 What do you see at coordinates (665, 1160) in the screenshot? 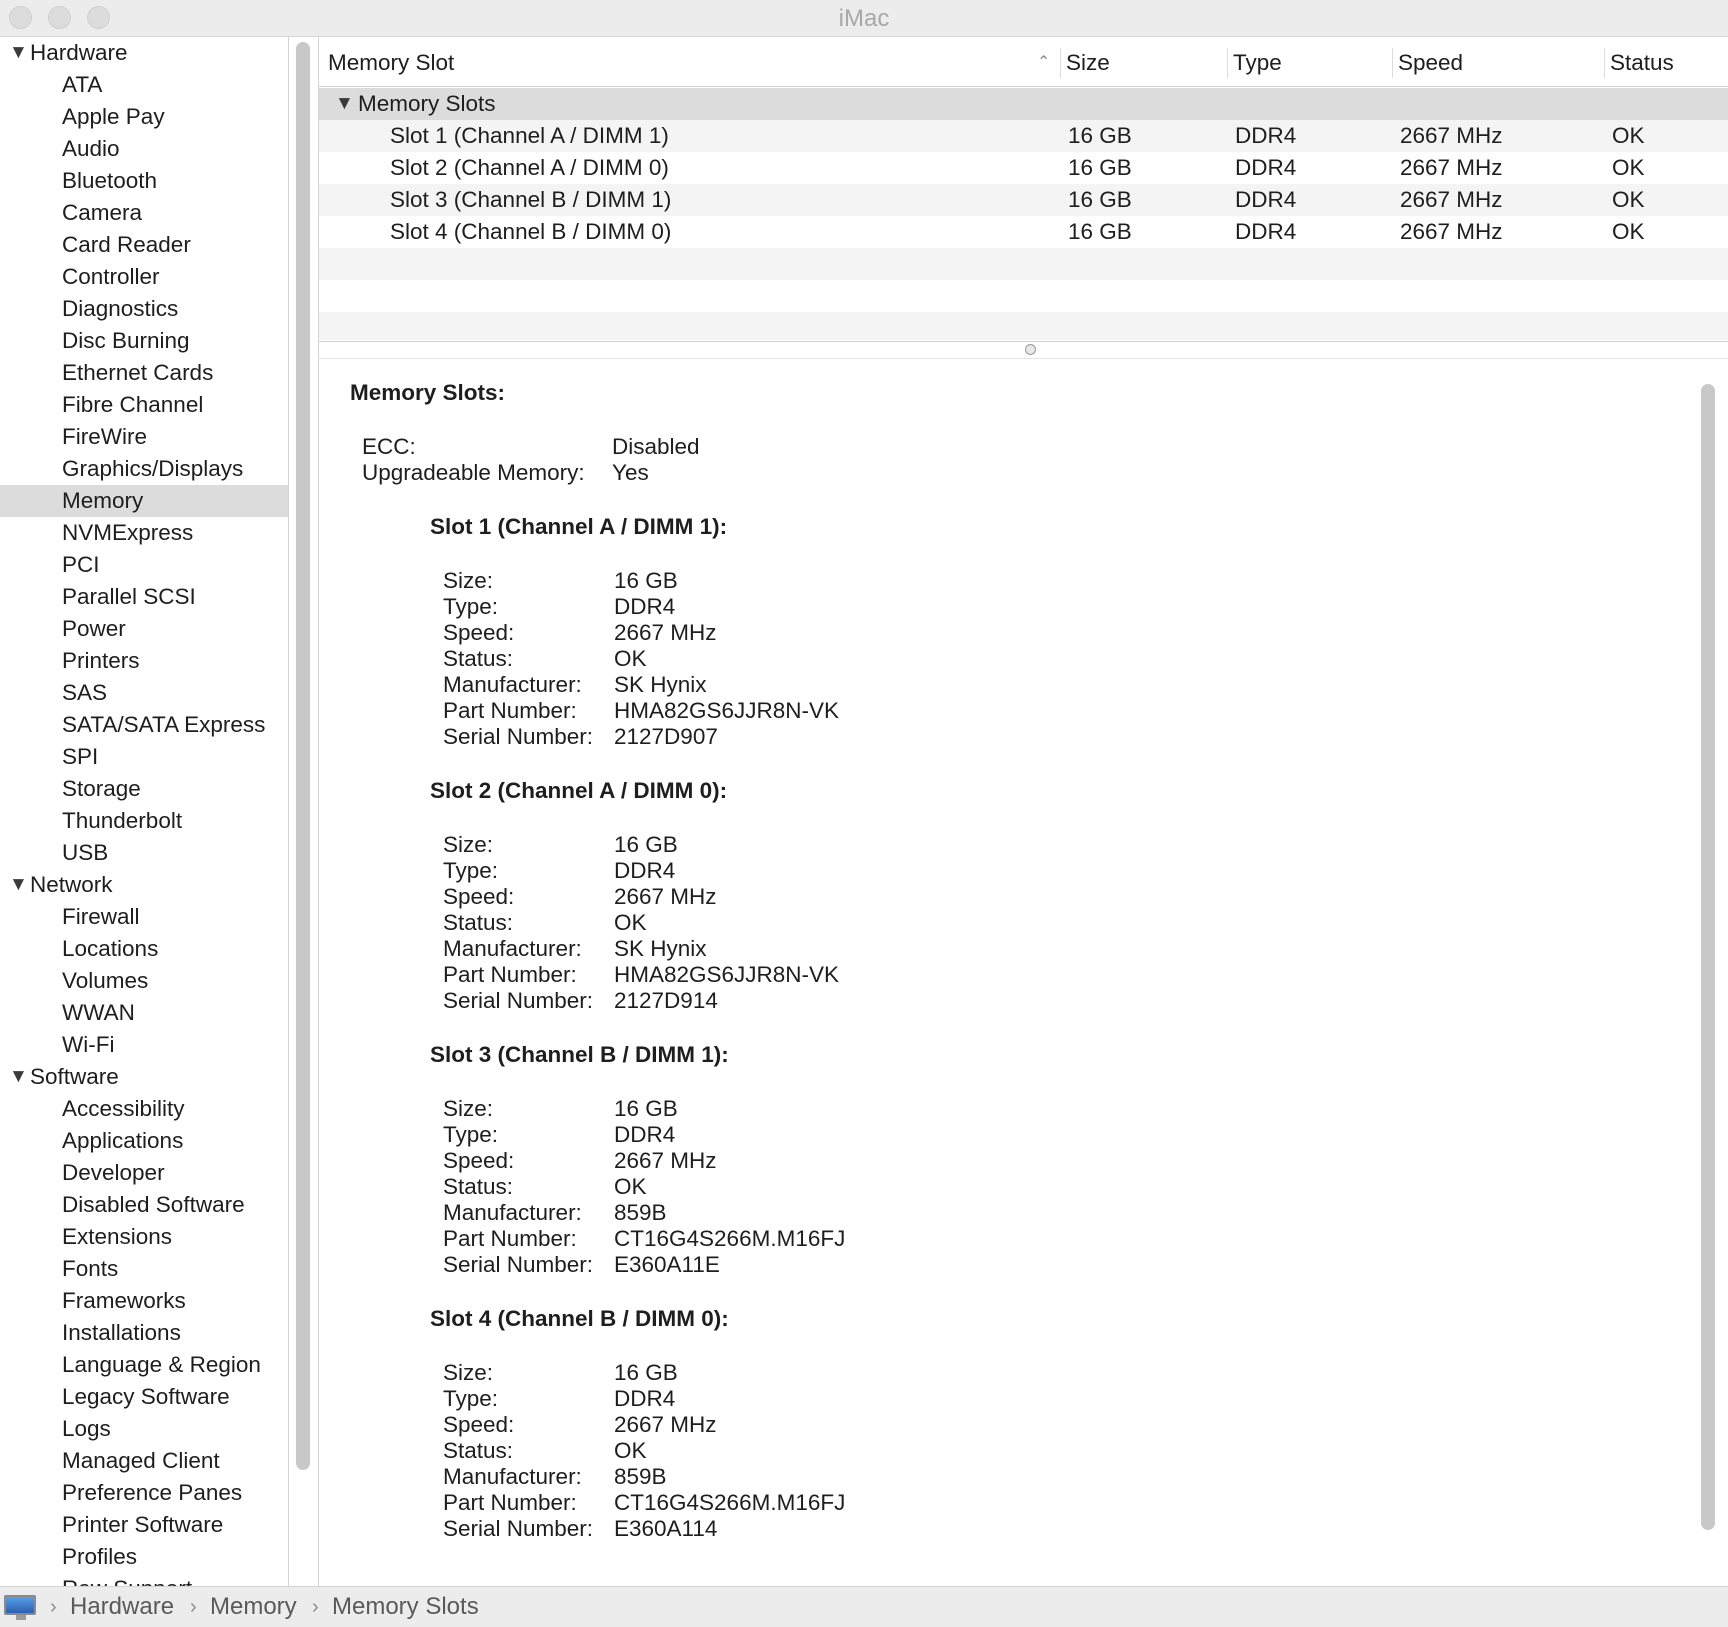
I see `detail-value: 2667 MHz` at bounding box center [665, 1160].